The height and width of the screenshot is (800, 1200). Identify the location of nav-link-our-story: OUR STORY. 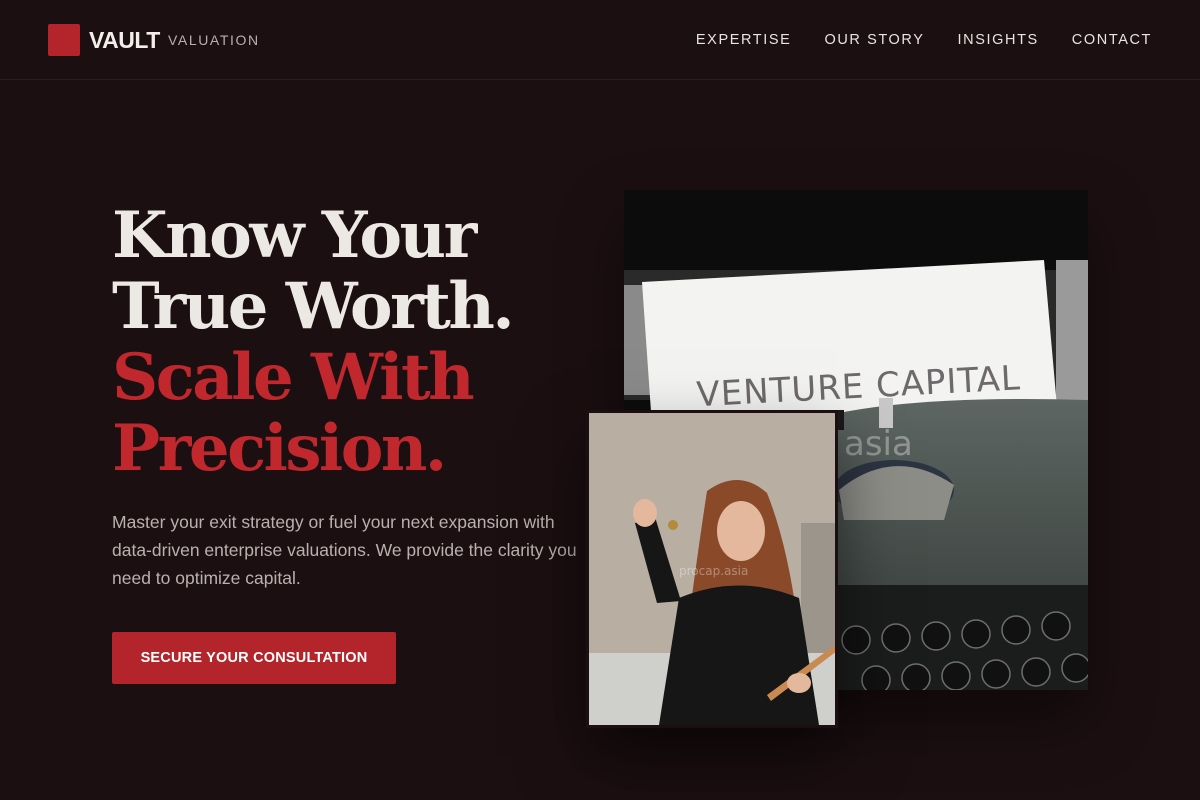
(874, 40).